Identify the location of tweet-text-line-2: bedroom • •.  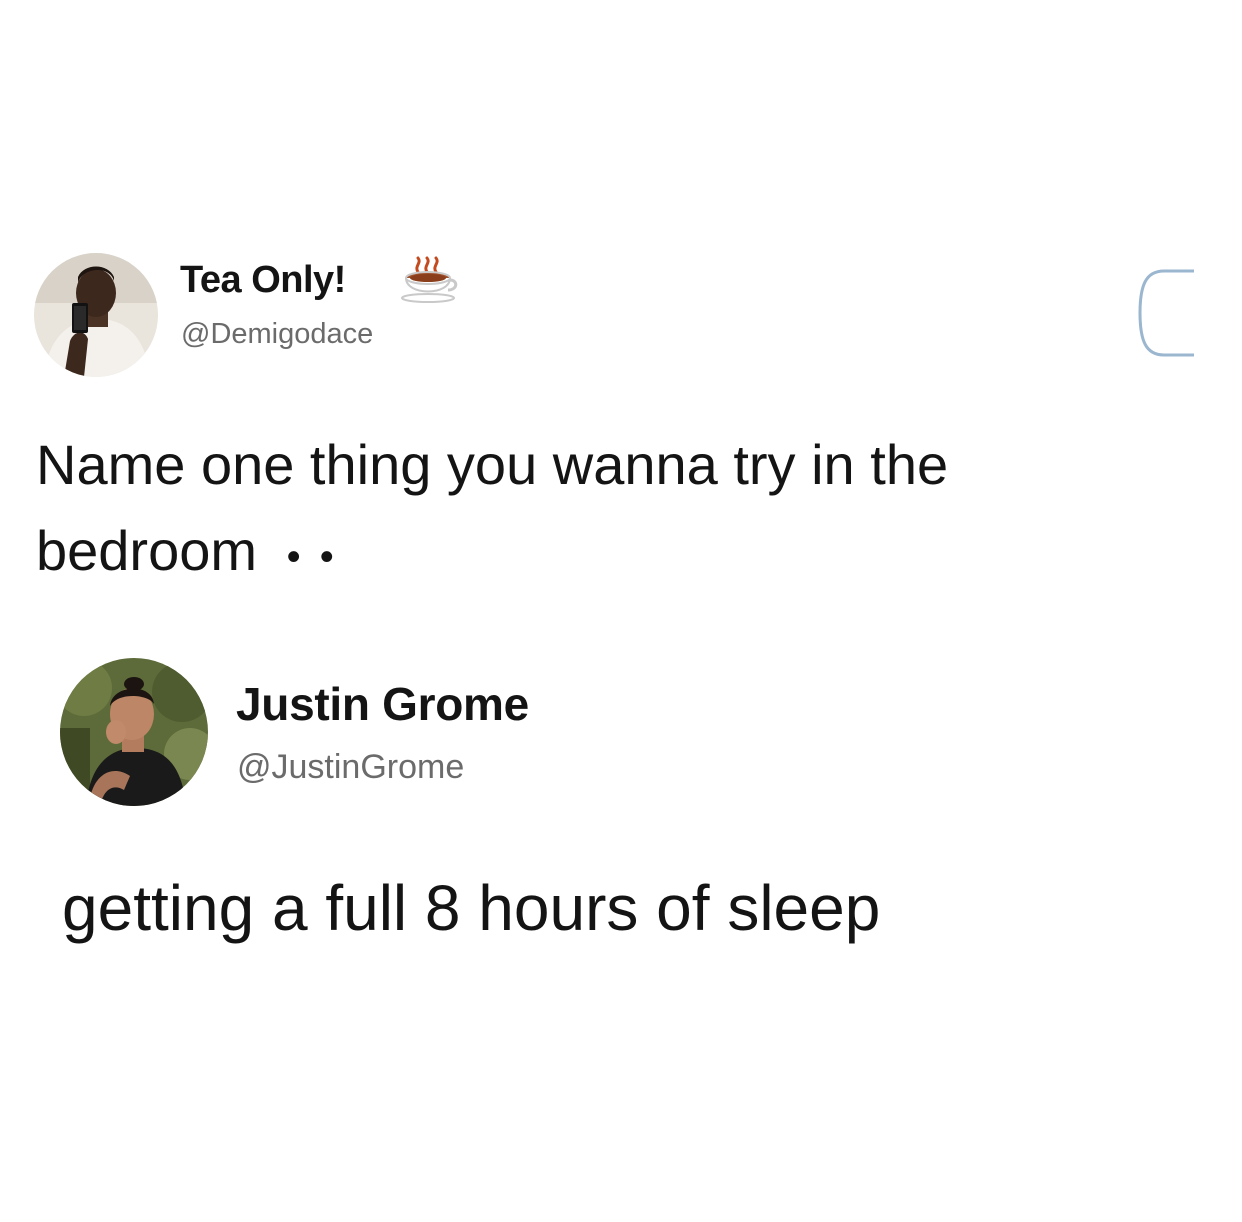
(626, 554).